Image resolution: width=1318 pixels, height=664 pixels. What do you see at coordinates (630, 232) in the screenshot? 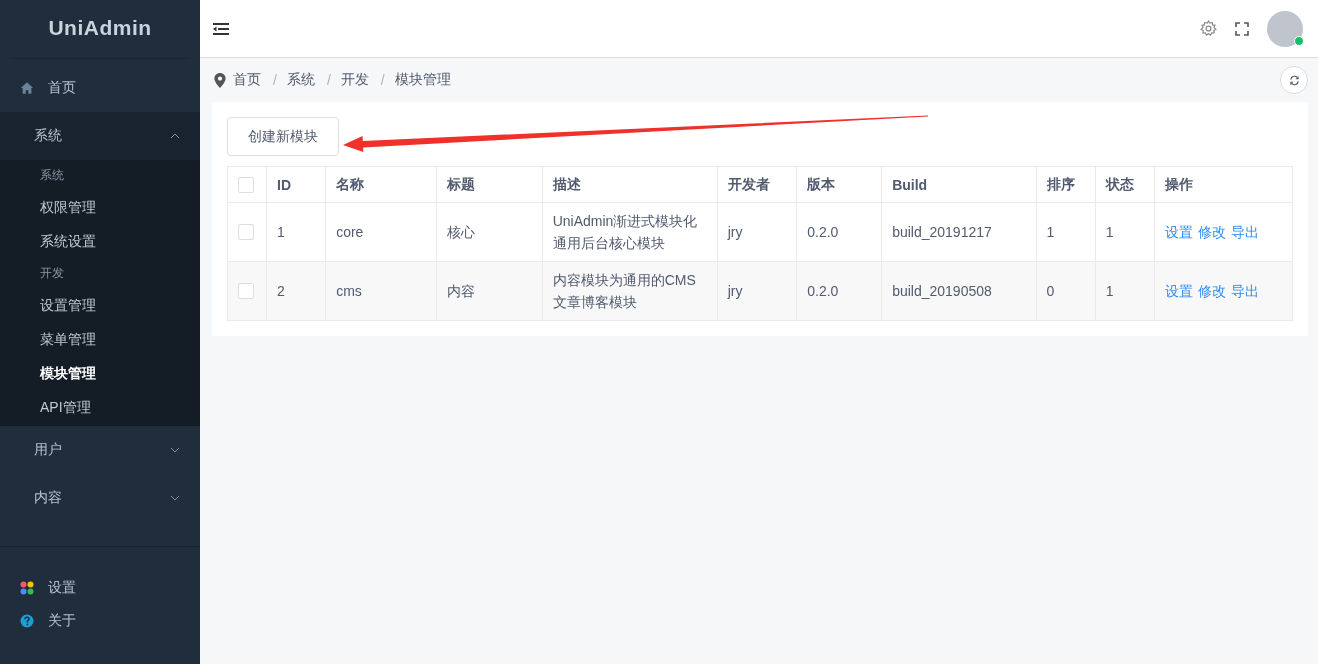
I see `table-cell: UniAdmin渐进式模块化通用后台核心模块` at bounding box center [630, 232].